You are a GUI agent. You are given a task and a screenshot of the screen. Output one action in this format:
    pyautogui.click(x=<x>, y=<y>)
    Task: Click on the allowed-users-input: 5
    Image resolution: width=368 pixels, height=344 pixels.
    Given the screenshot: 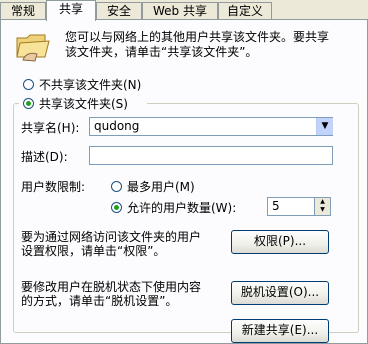 What is the action you would take?
    pyautogui.click(x=291, y=206)
    